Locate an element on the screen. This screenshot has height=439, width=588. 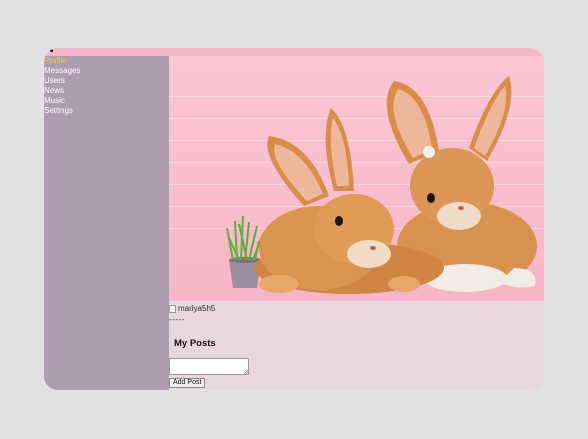
nav-item-users: Users is located at coordinates (106, 81).